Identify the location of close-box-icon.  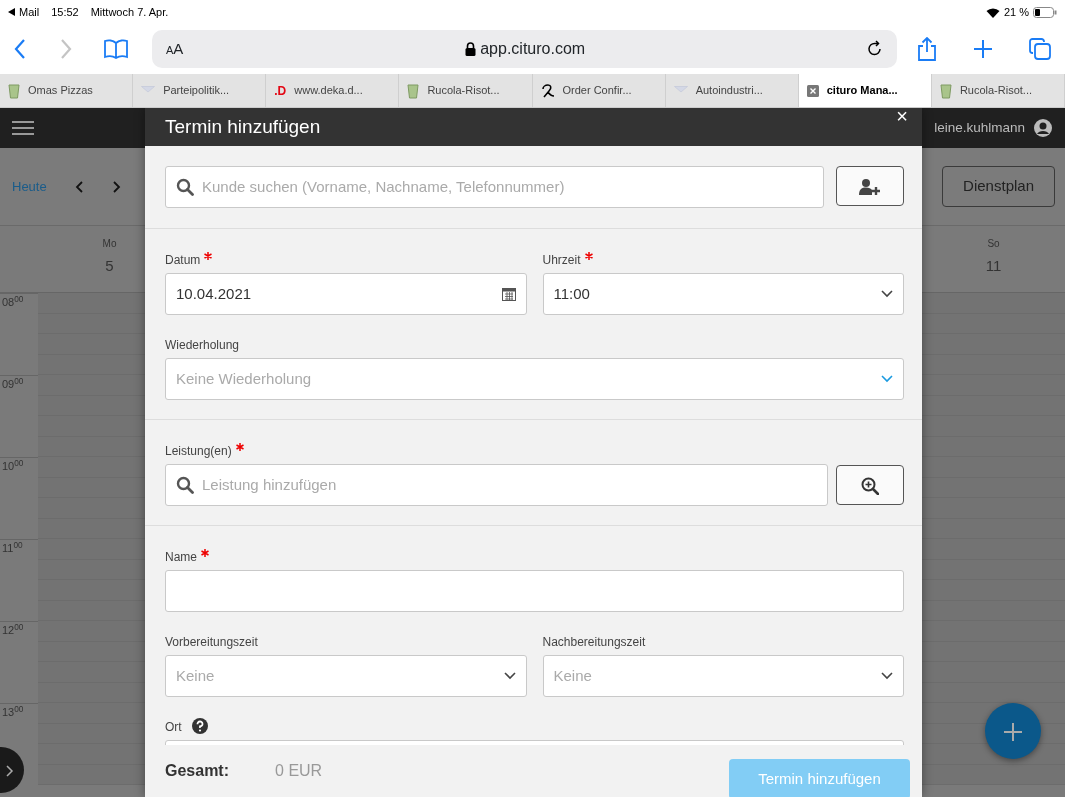
(812, 90).